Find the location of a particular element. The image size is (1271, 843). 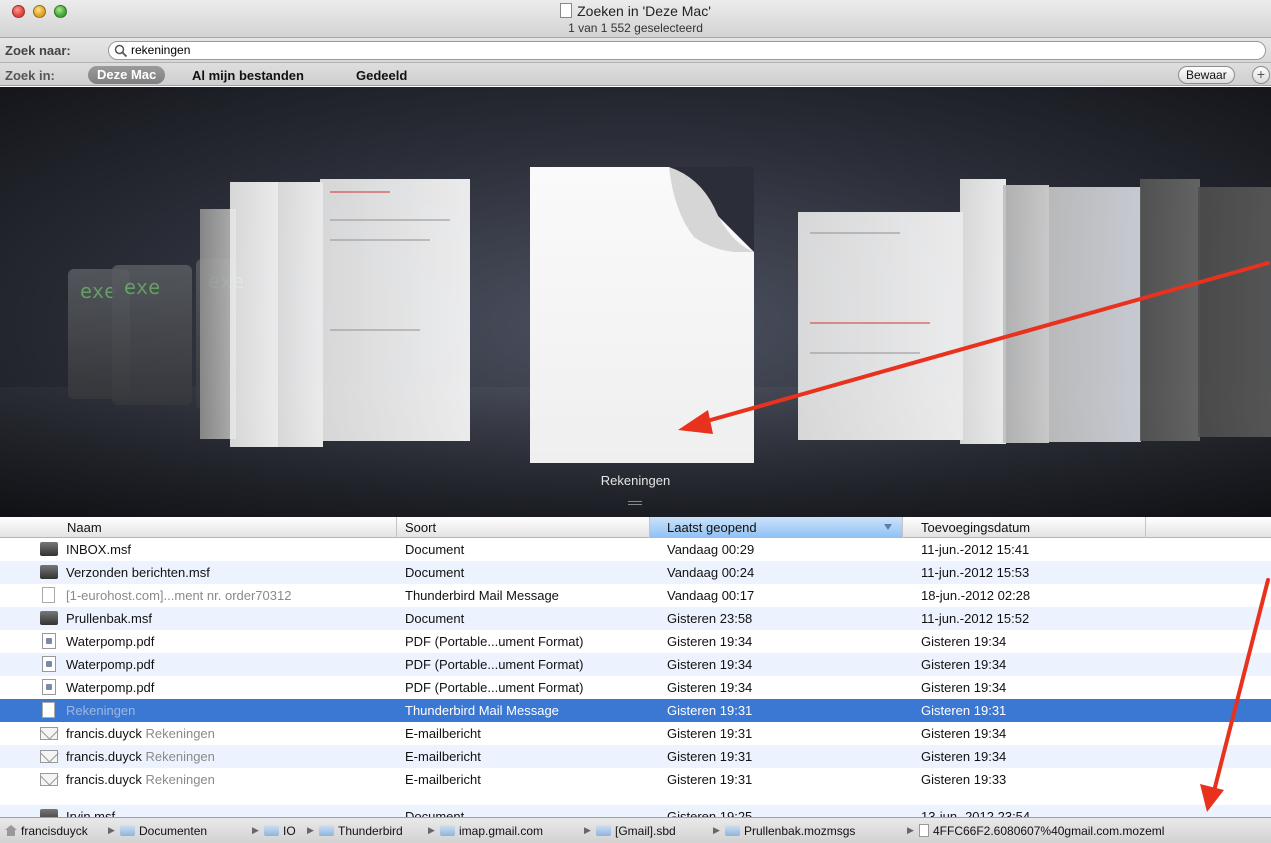

row-name: [1-eurohost.com]...ment nr. order70312 is located at coordinates (179, 595).